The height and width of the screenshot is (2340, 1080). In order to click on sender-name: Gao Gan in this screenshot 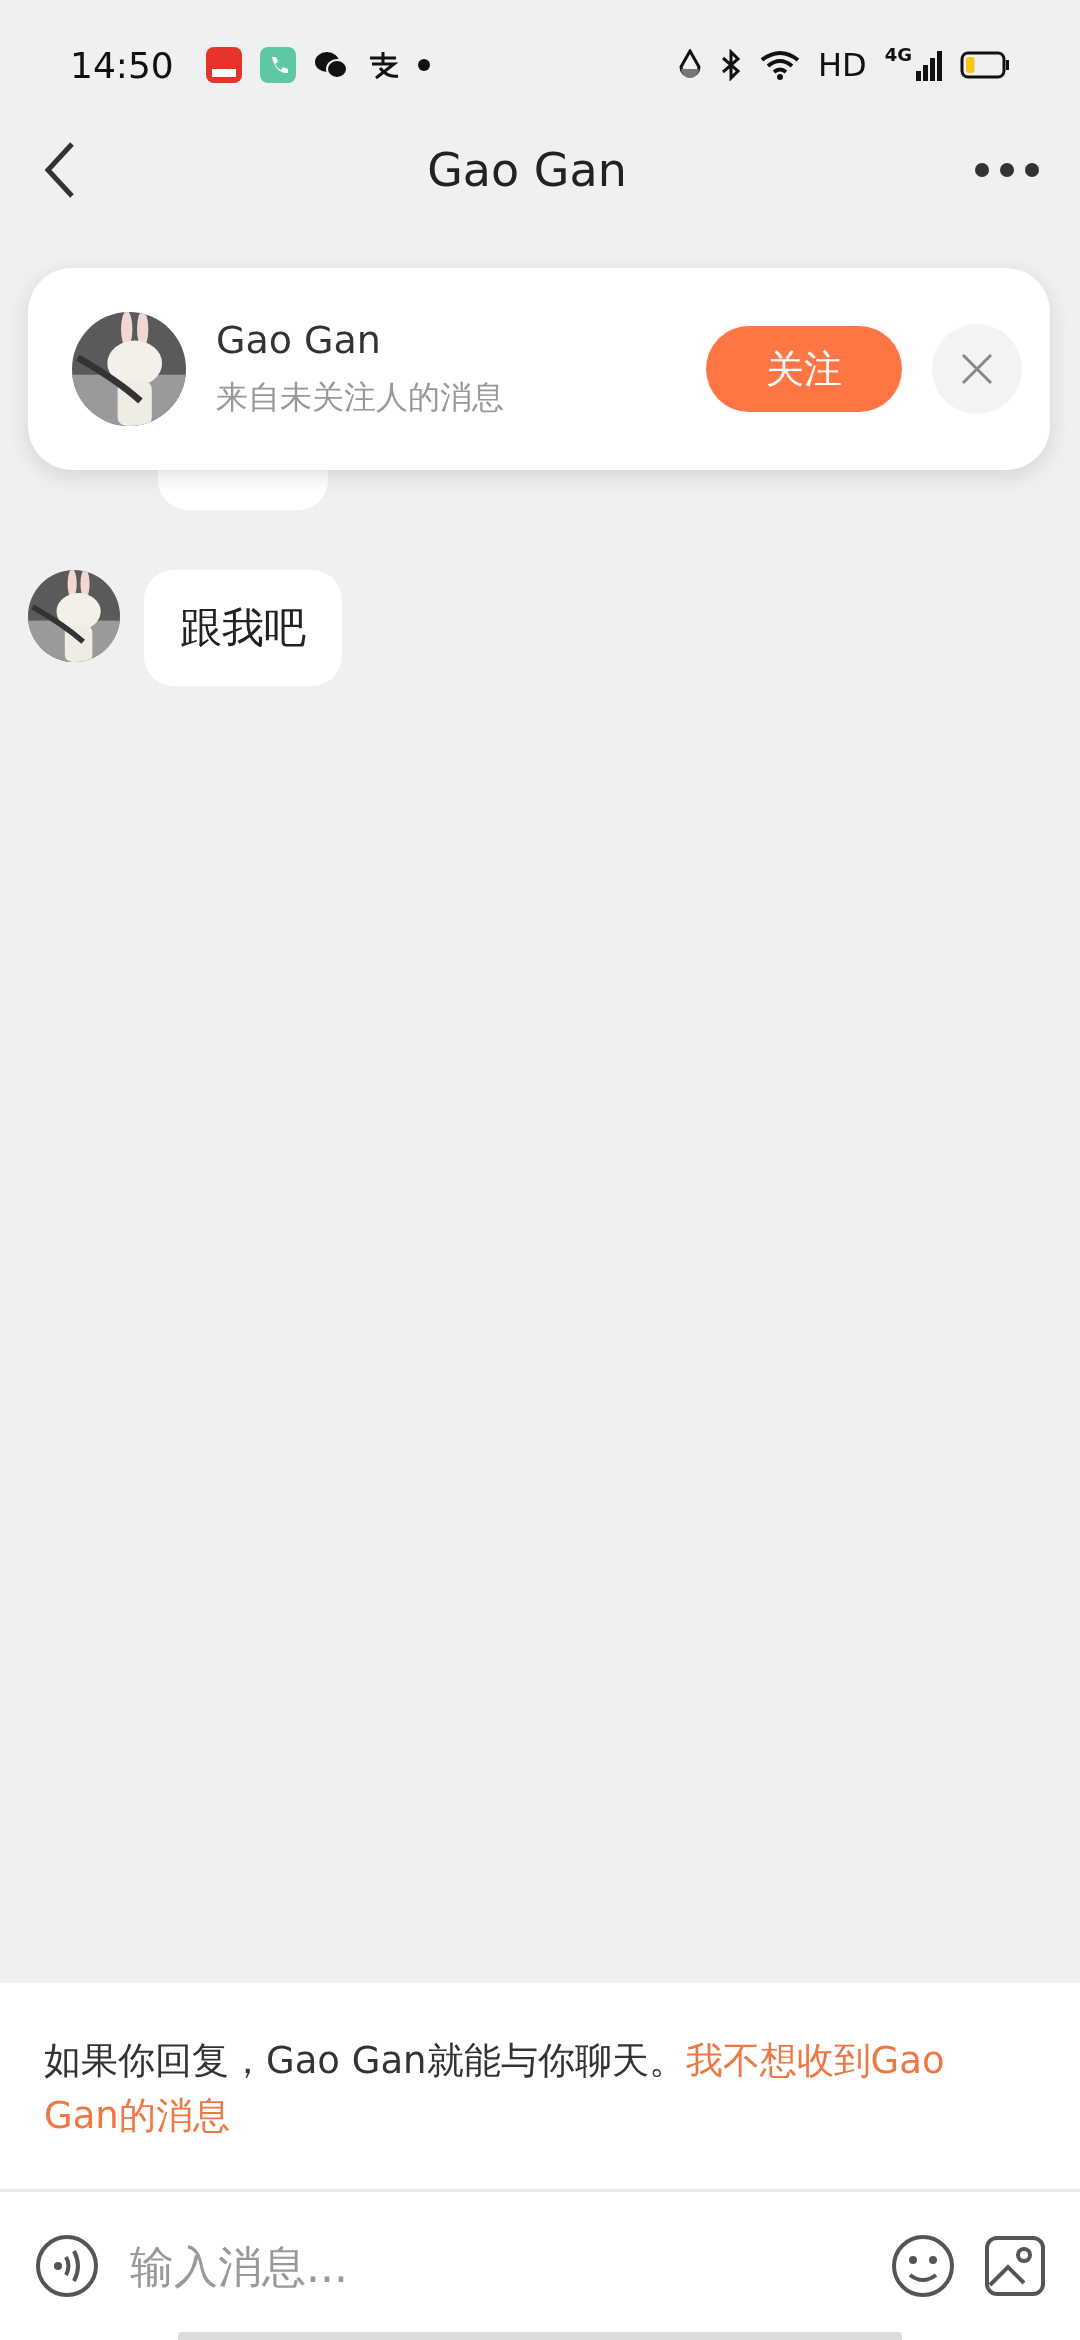, I will do `click(299, 340)`.